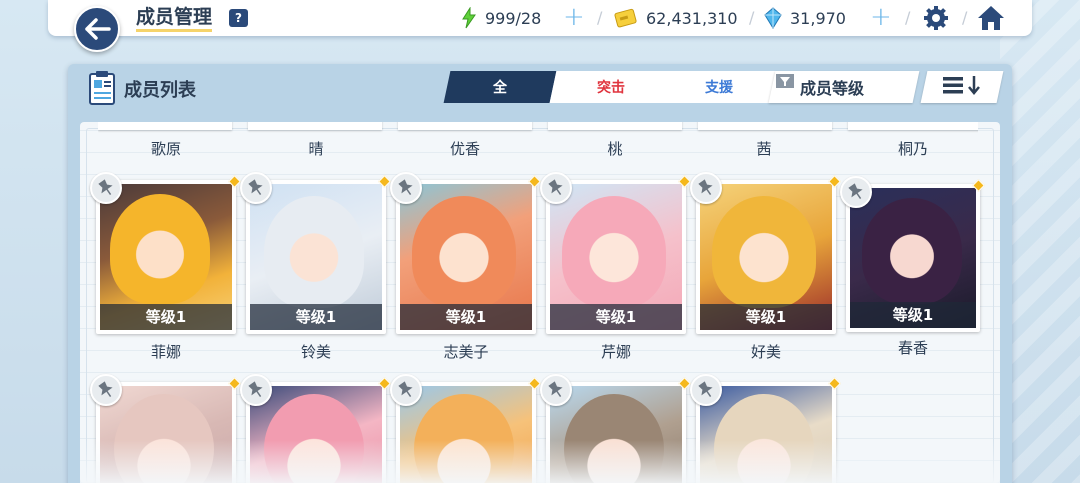 This screenshot has width=1080, height=483. Describe the element at coordinates (818, 18) in the screenshot. I see `gems-value: 31,970` at that location.